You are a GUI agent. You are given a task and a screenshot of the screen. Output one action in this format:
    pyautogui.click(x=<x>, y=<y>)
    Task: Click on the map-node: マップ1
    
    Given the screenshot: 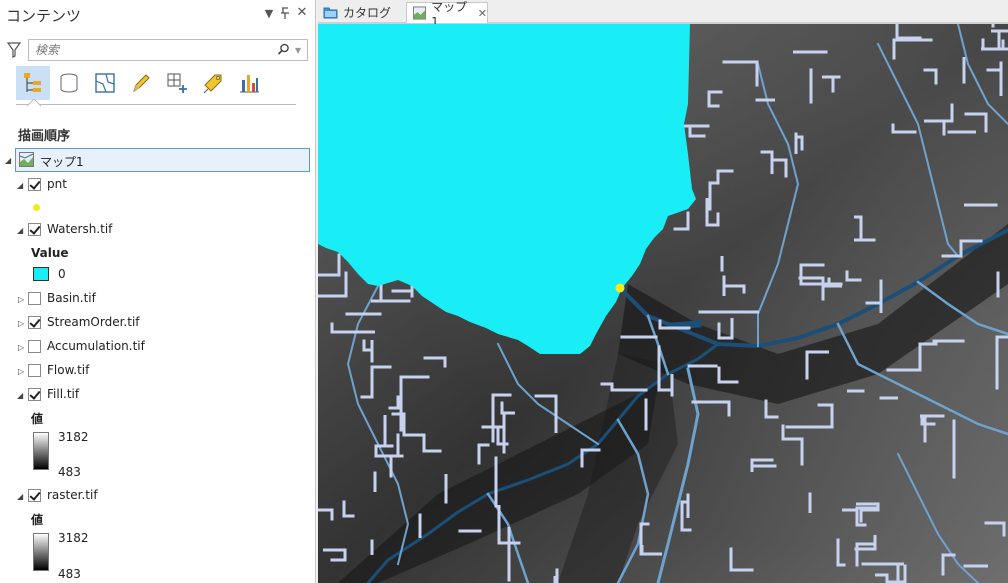 What is the action you would take?
    pyautogui.click(x=162, y=160)
    